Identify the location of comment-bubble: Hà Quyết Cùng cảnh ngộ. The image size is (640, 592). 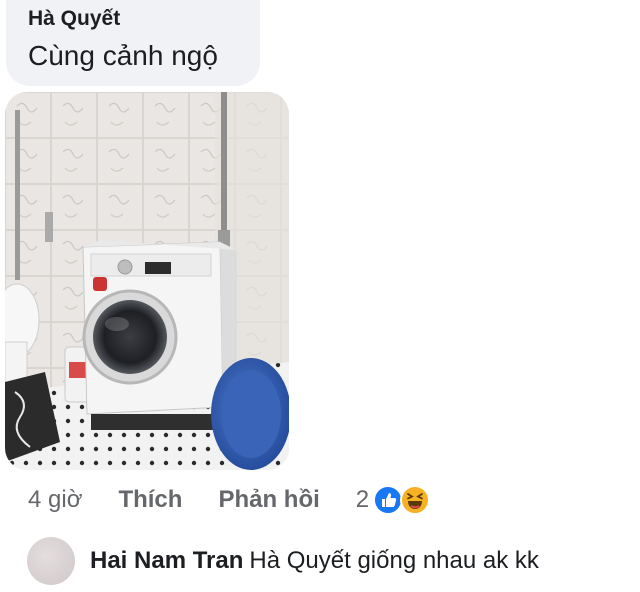
(133, 43).